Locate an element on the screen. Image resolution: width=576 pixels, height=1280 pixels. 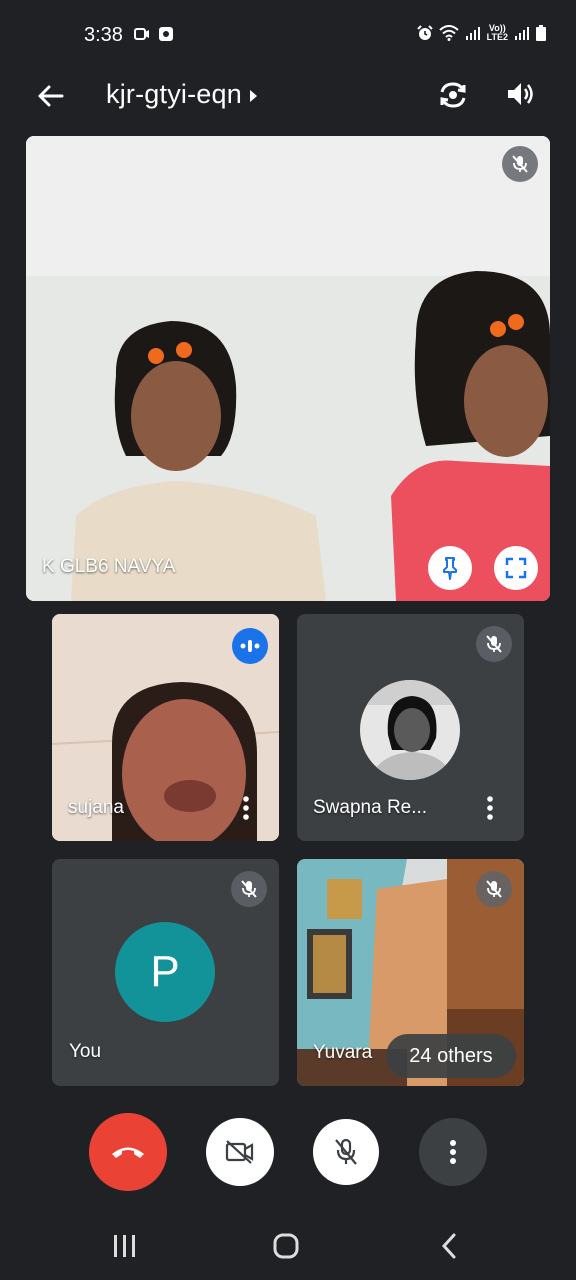
mic-off-icon is located at coordinates (346, 1151).